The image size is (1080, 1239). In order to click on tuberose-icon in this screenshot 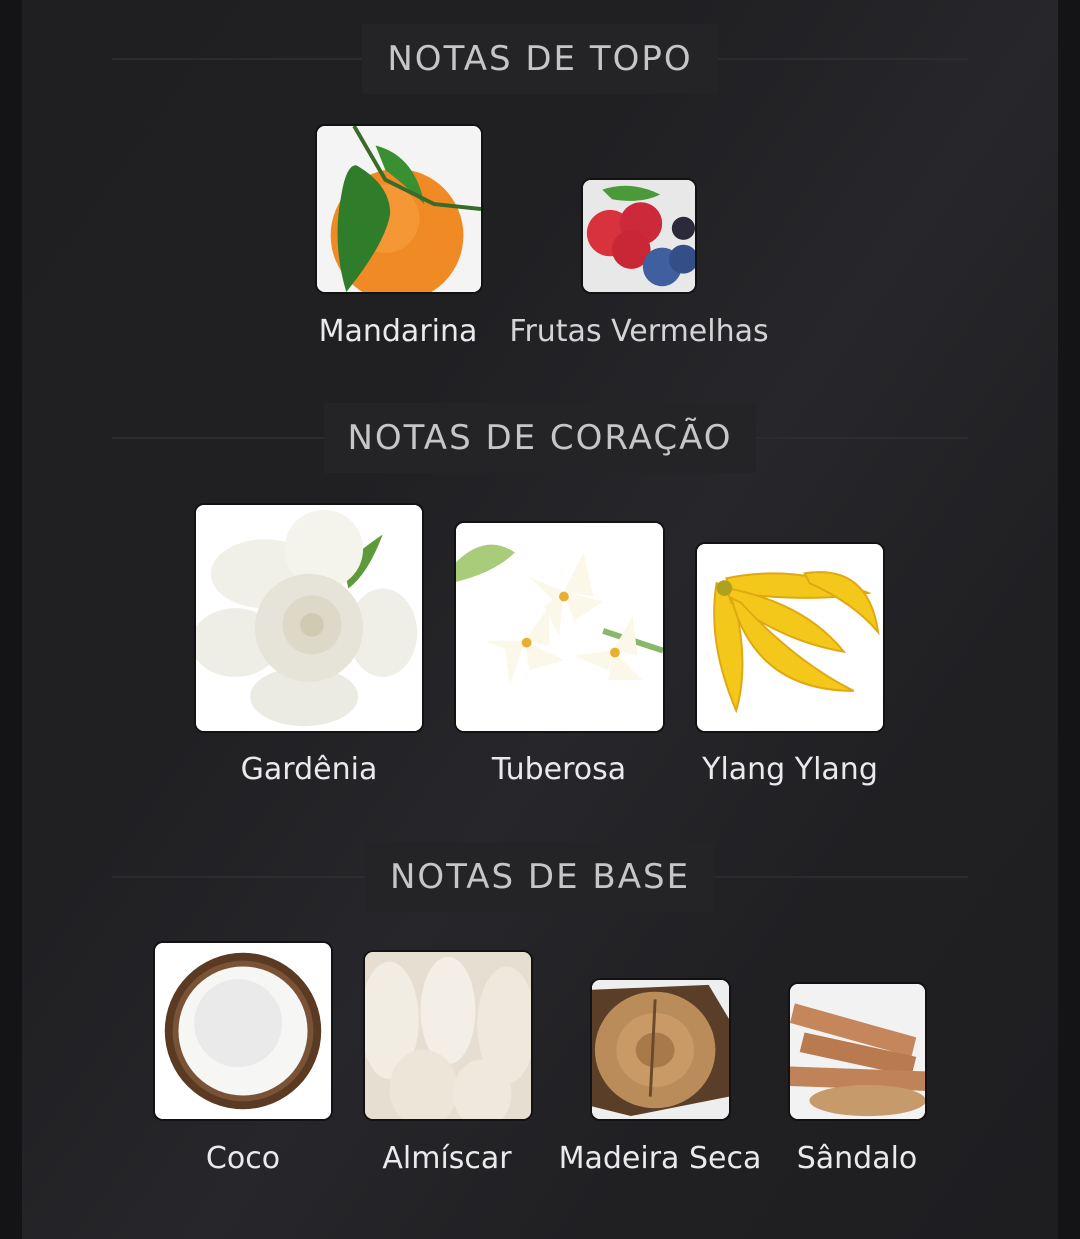, I will do `click(559, 627)`.